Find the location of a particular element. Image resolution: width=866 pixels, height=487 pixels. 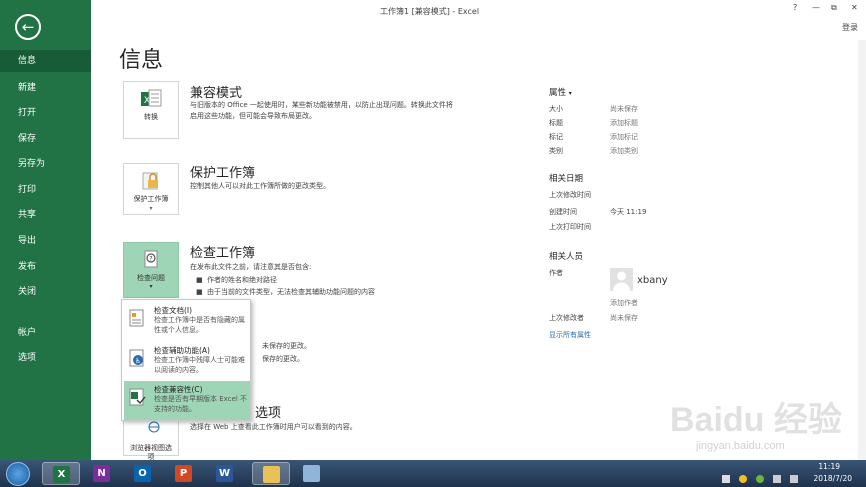

person-icon is located at coordinates (621, 281).